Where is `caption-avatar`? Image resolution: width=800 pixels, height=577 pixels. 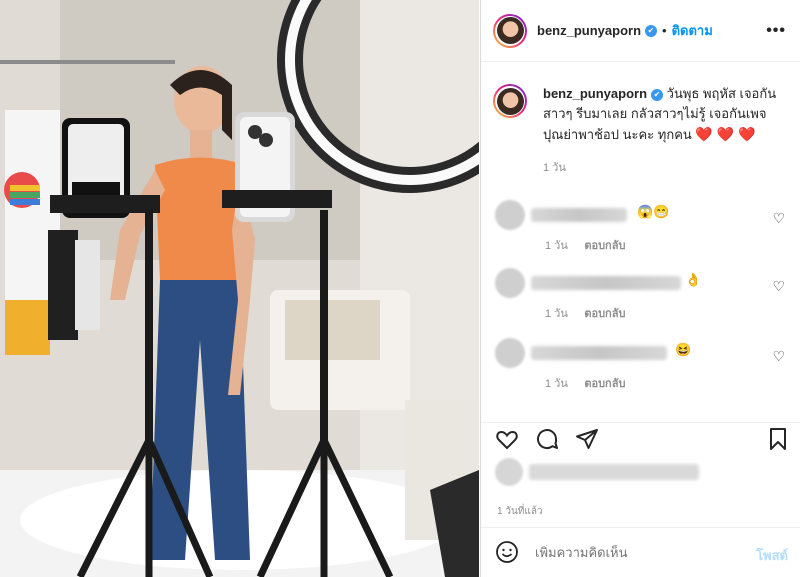
caption-avatar is located at coordinates (510, 101).